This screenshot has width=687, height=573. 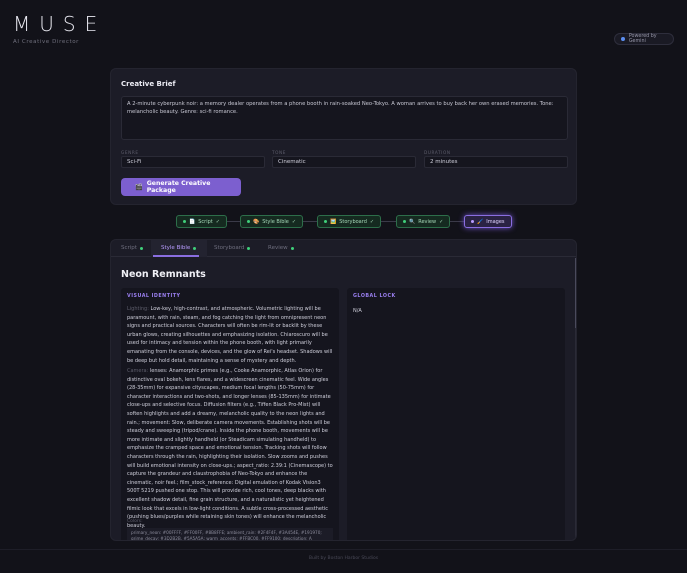 I want to click on genre-field: Sci-Fi, so click(x=193, y=162).